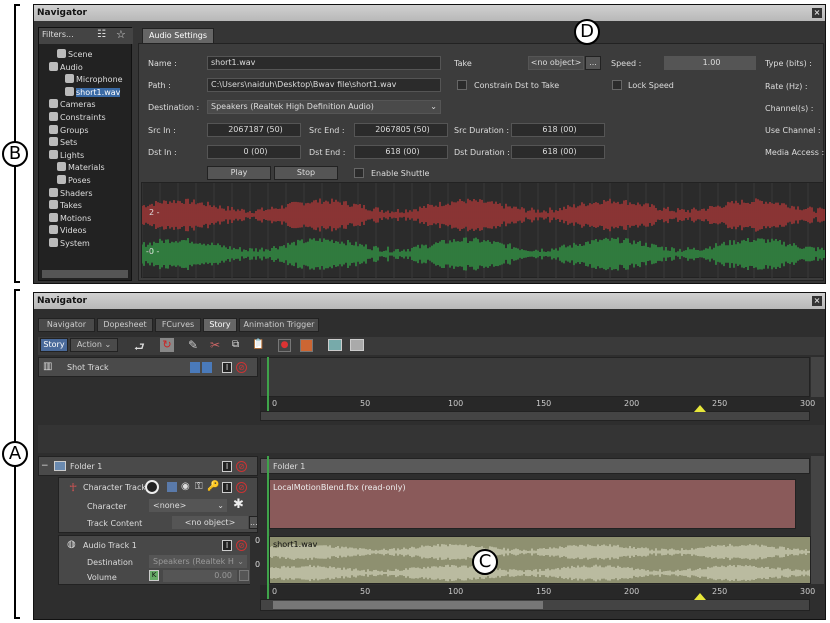  What do you see at coordinates (241, 367) in the screenshot?
I see `shot-disable-icon: ⊘` at bounding box center [241, 367].